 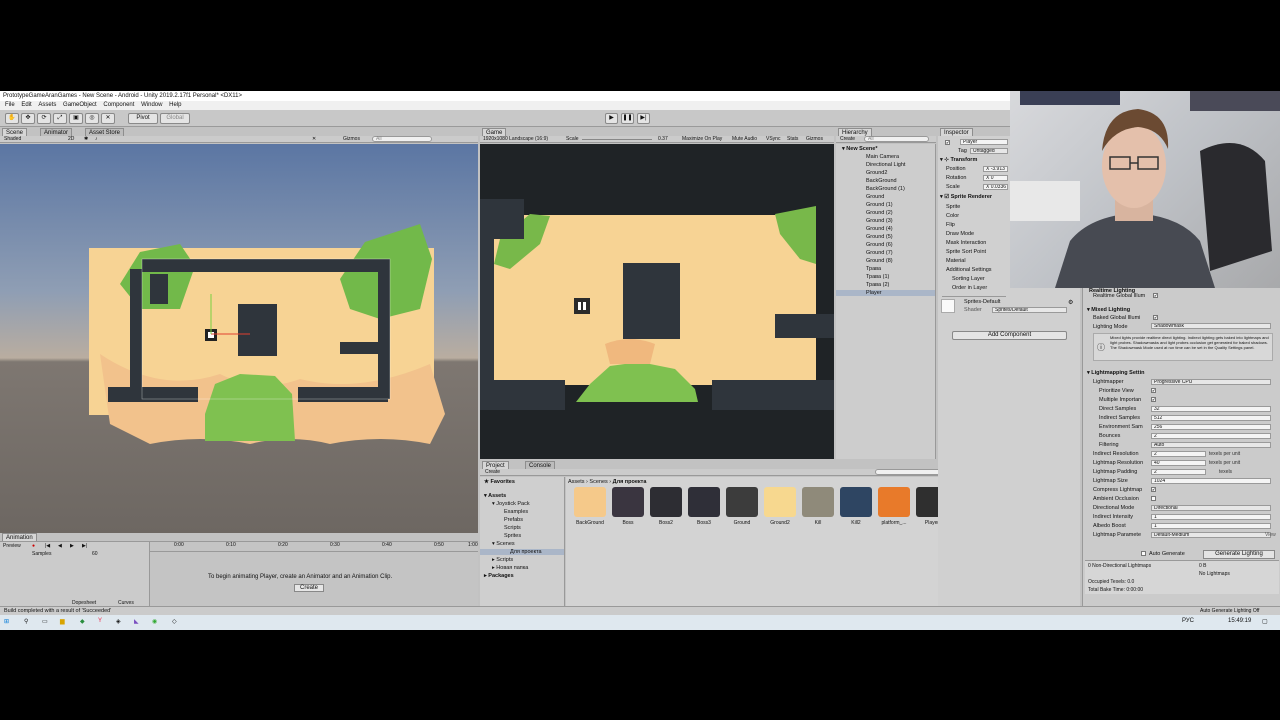 I want to click on tree-new-folder: ▸ Новая папка, so click(x=510, y=568).